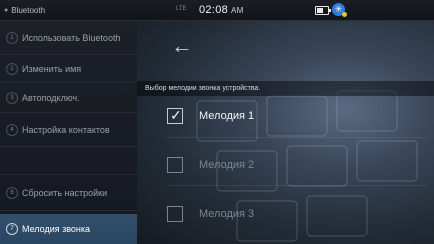 The image size is (434, 244). Describe the element at coordinates (227, 165) in the screenshot. I see `option-label: Мелодия 2` at that location.